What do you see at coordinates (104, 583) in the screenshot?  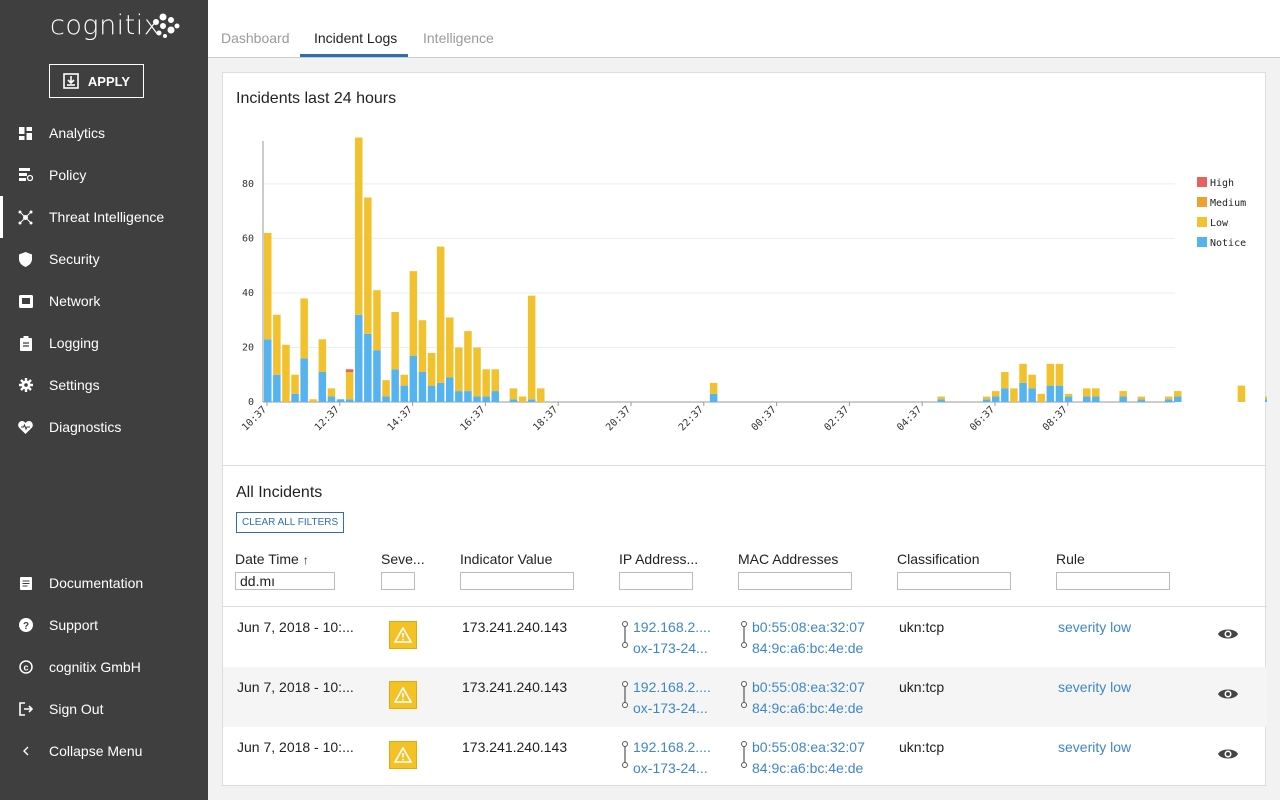 I see `sidebar-item-documentation: Documentation` at bounding box center [104, 583].